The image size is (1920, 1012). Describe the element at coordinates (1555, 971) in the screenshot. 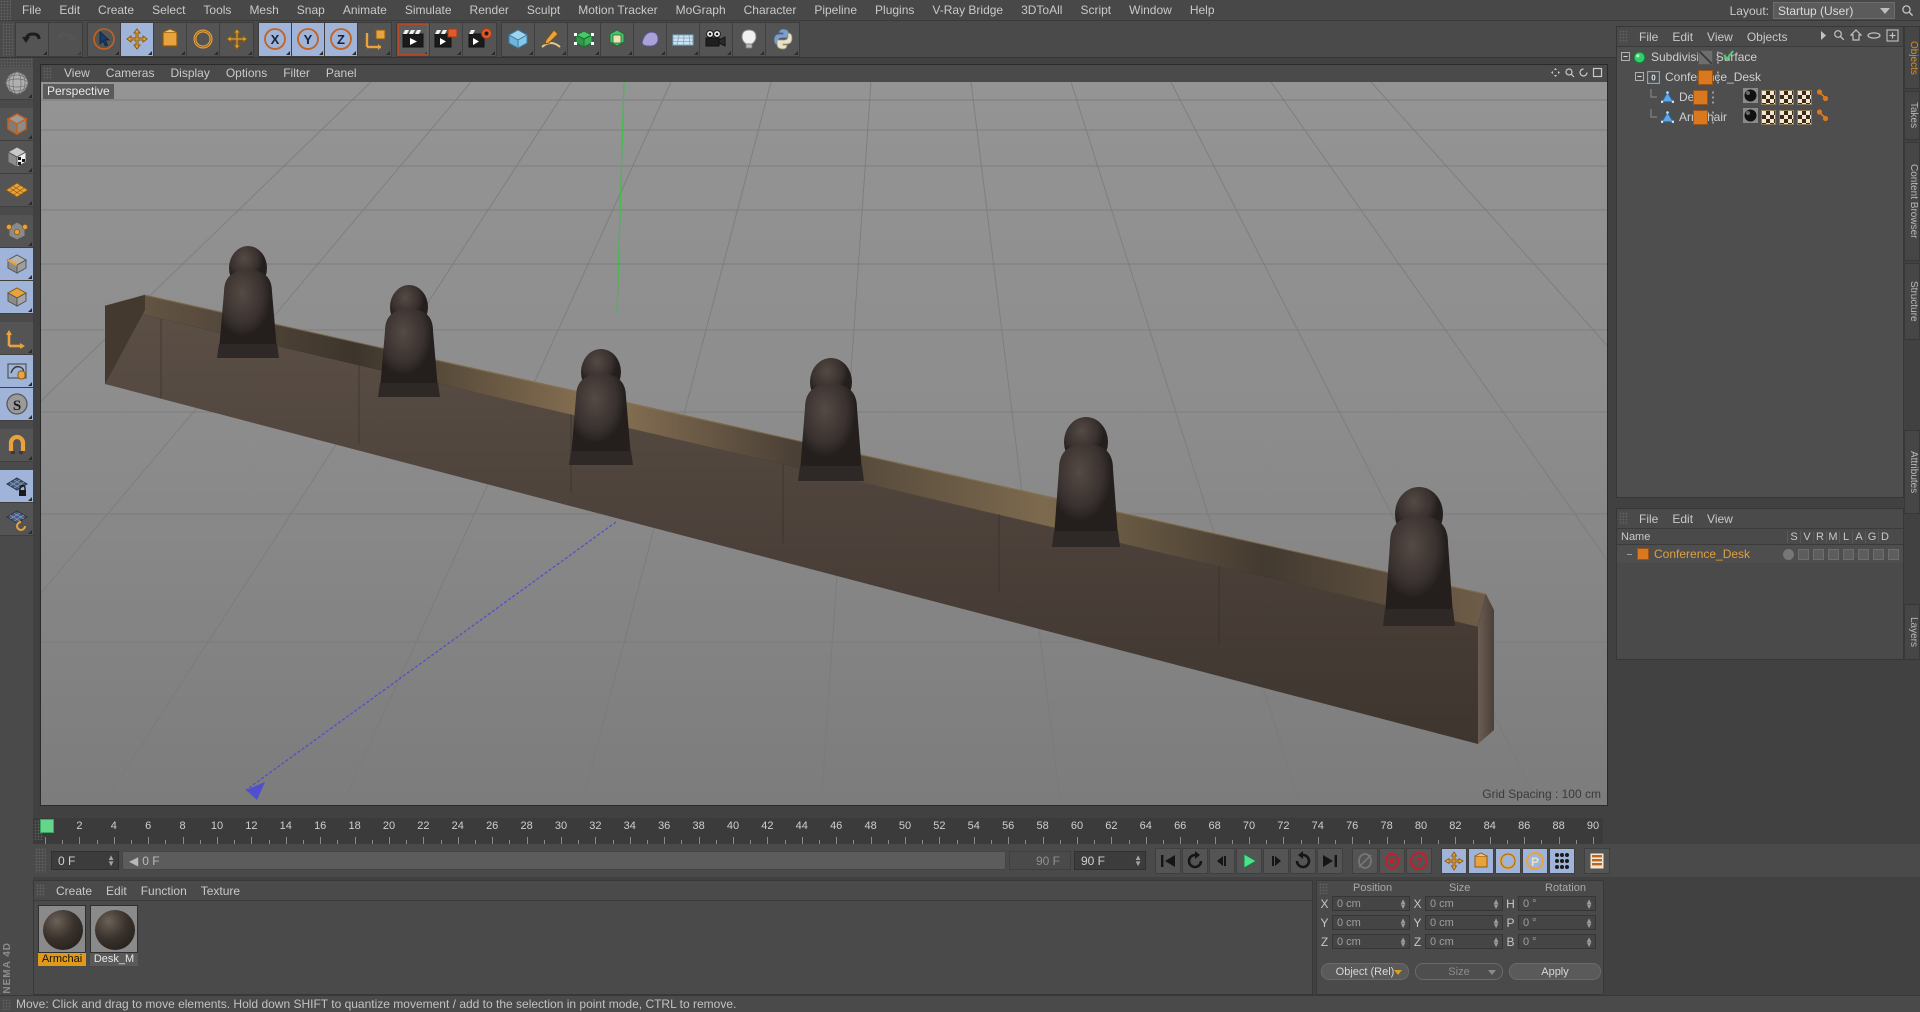

I see `coord-apply-button: Apply` at that location.